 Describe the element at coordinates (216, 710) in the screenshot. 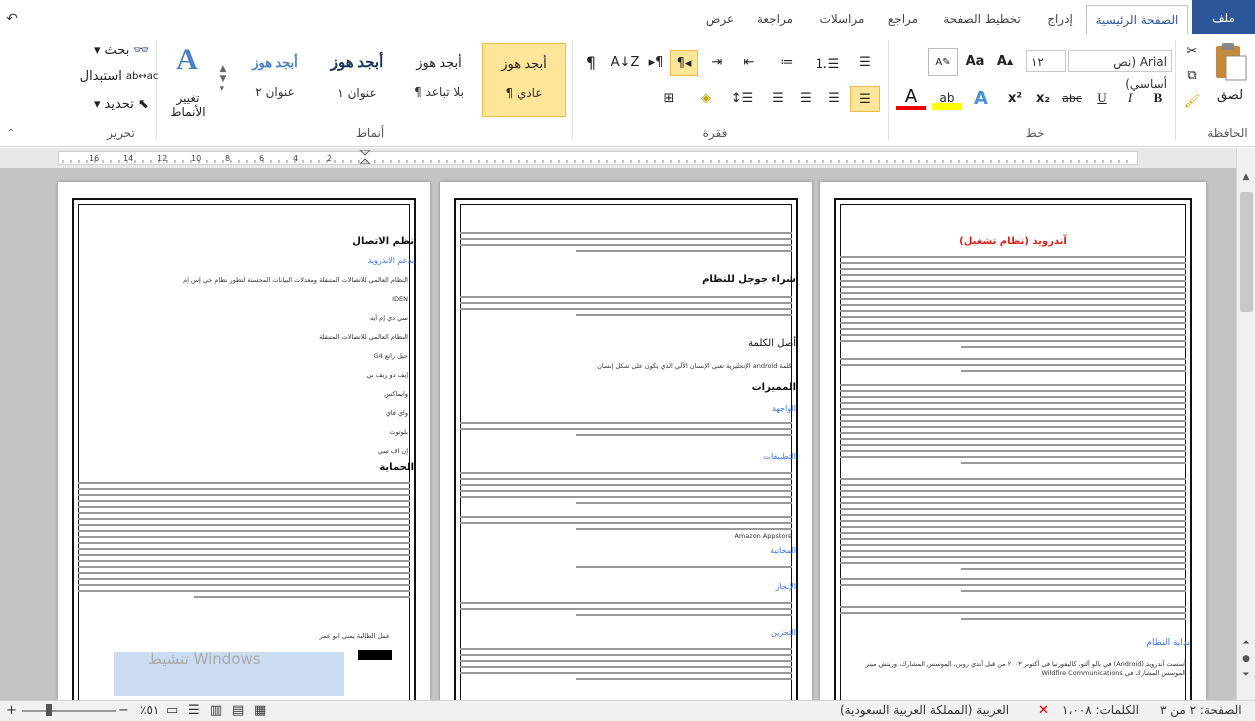

I see `web-layout-icon: ▥` at that location.